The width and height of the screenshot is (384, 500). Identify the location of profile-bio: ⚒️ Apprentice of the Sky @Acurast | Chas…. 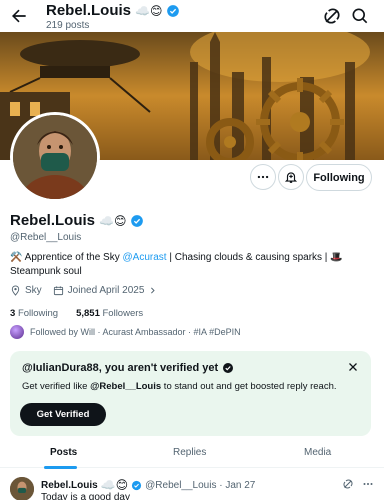
(190, 265).